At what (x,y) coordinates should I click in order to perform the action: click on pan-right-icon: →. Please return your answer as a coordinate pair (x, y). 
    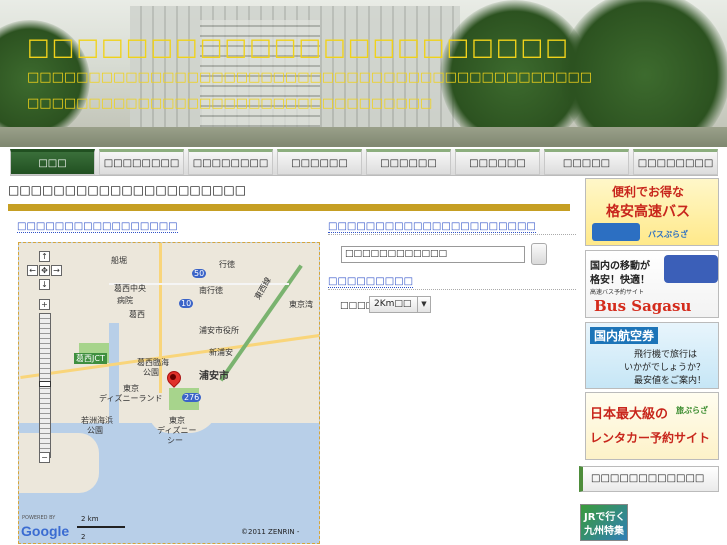
    Looking at the image, I should click on (56, 270).